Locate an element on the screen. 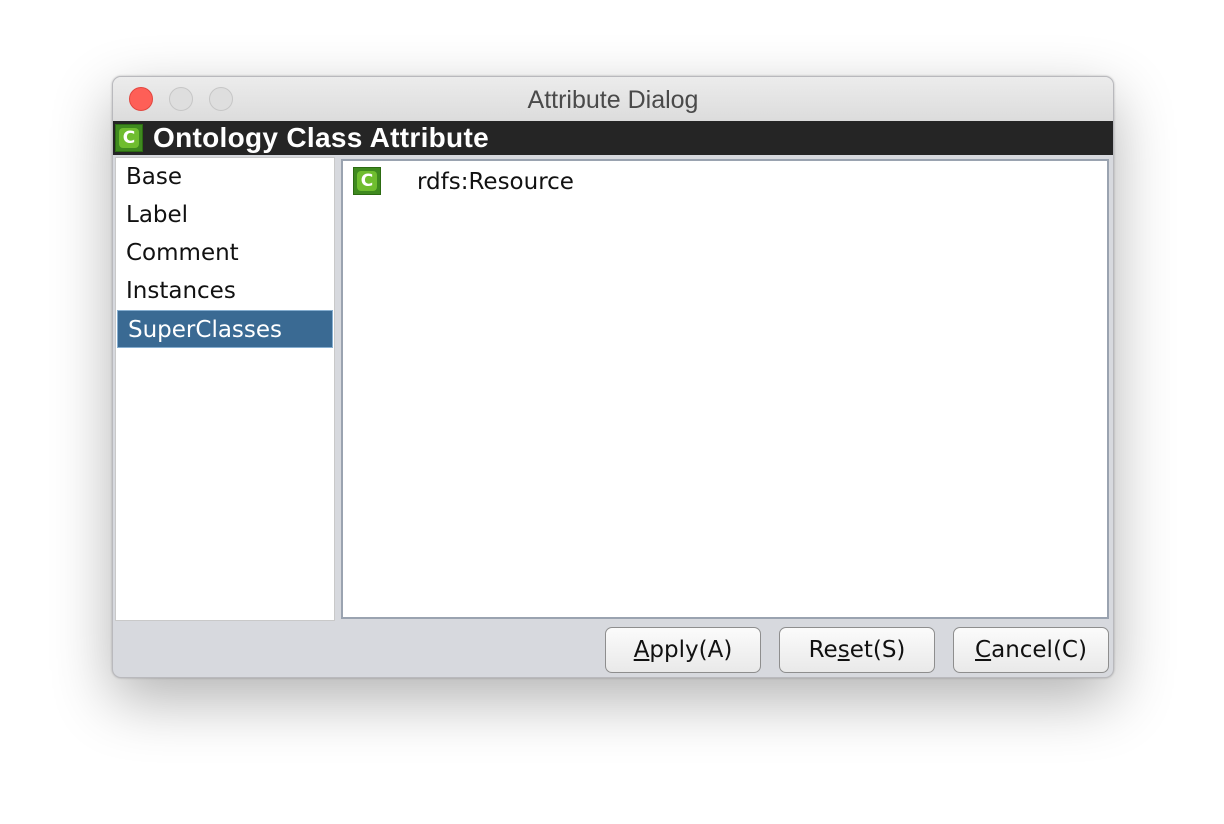 This screenshot has height=824, width=1224. cancel-button: Cancel(C) is located at coordinates (1031, 650).